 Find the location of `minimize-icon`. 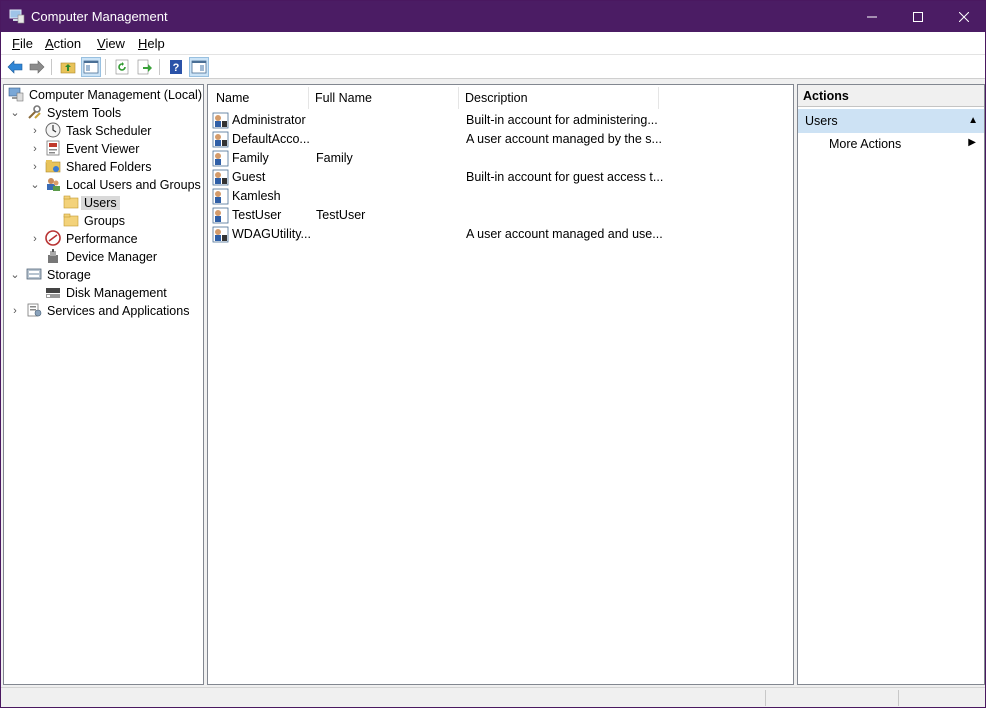

minimize-icon is located at coordinates (872, 16).